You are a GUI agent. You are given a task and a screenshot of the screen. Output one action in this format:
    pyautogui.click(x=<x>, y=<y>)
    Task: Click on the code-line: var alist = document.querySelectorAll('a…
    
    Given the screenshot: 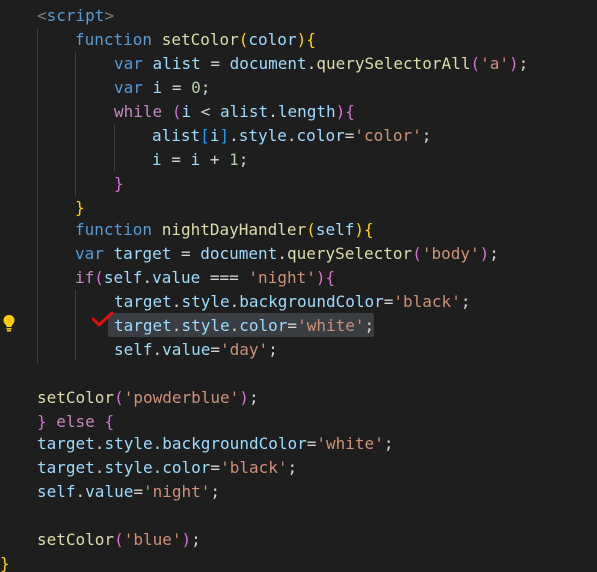 What is the action you would take?
    pyautogui.click(x=321, y=64)
    